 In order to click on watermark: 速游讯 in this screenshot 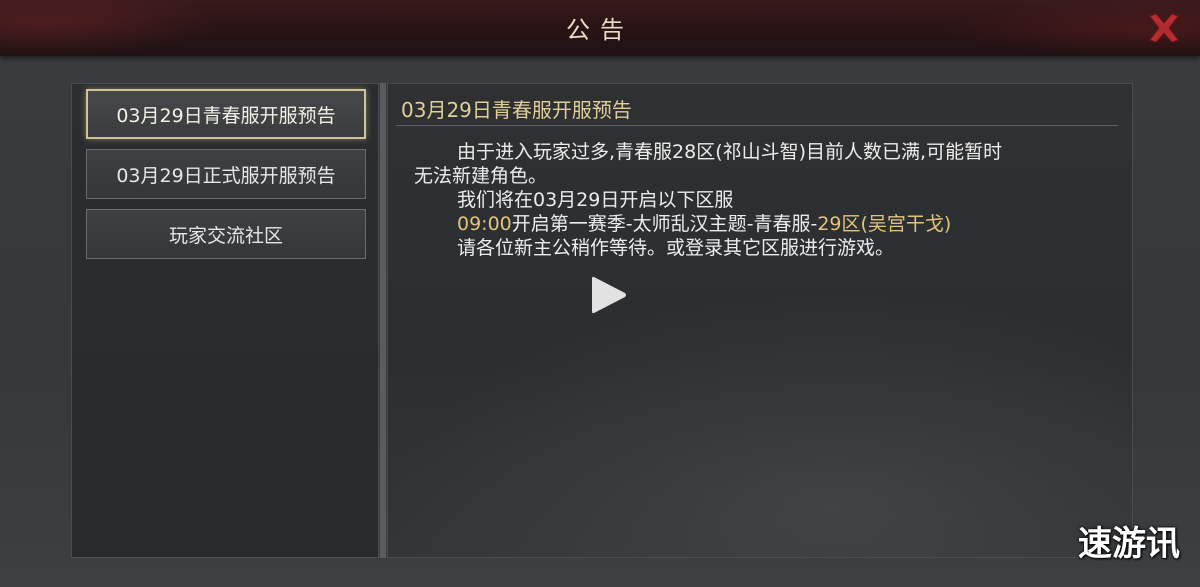, I will do `click(1129, 544)`.